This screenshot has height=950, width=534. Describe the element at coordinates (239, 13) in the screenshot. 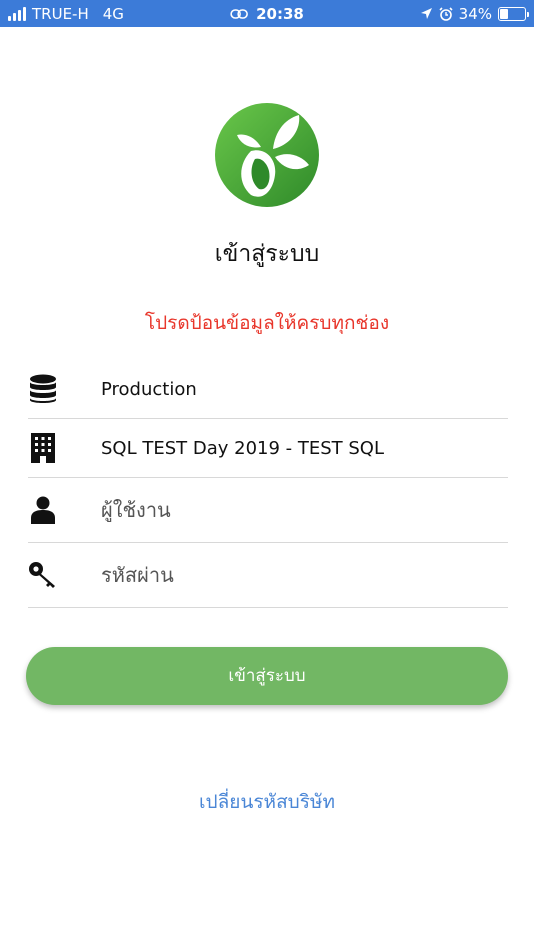

I see `link-icon` at that location.